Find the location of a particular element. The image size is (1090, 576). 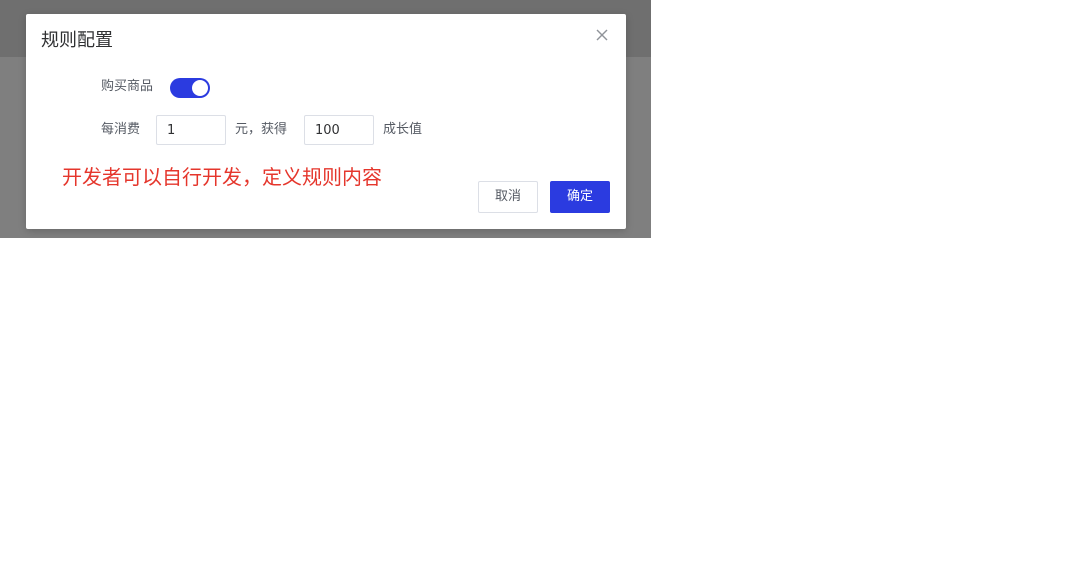

developer-note: 开发者可以自行开发，定义规则内容 is located at coordinates (222, 177).